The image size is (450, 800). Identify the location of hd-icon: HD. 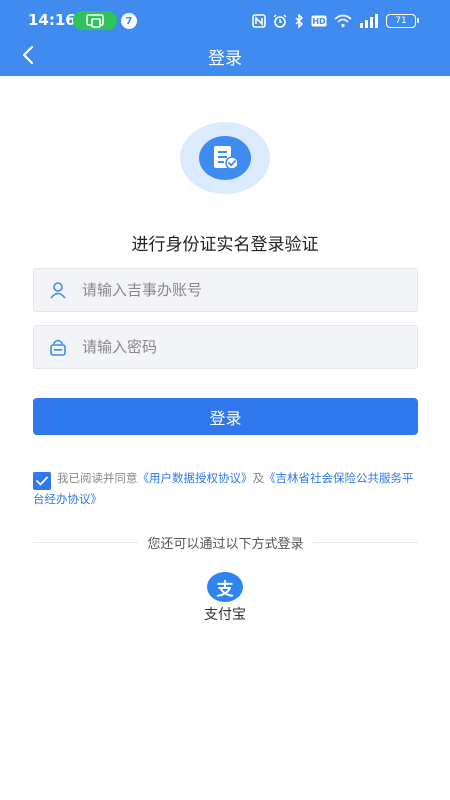
(319, 21).